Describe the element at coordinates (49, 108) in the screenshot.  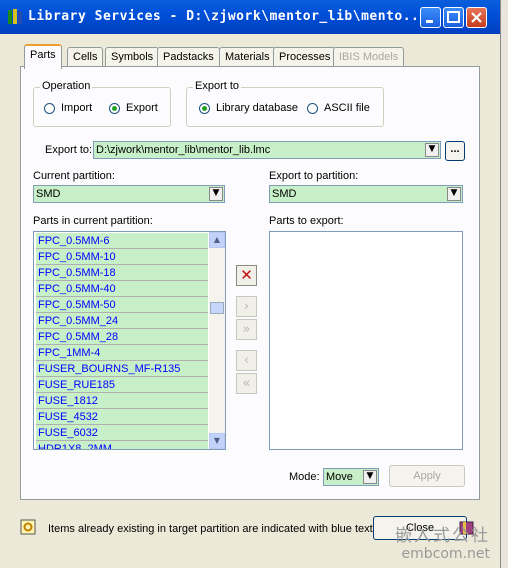
I see `import-radio` at that location.